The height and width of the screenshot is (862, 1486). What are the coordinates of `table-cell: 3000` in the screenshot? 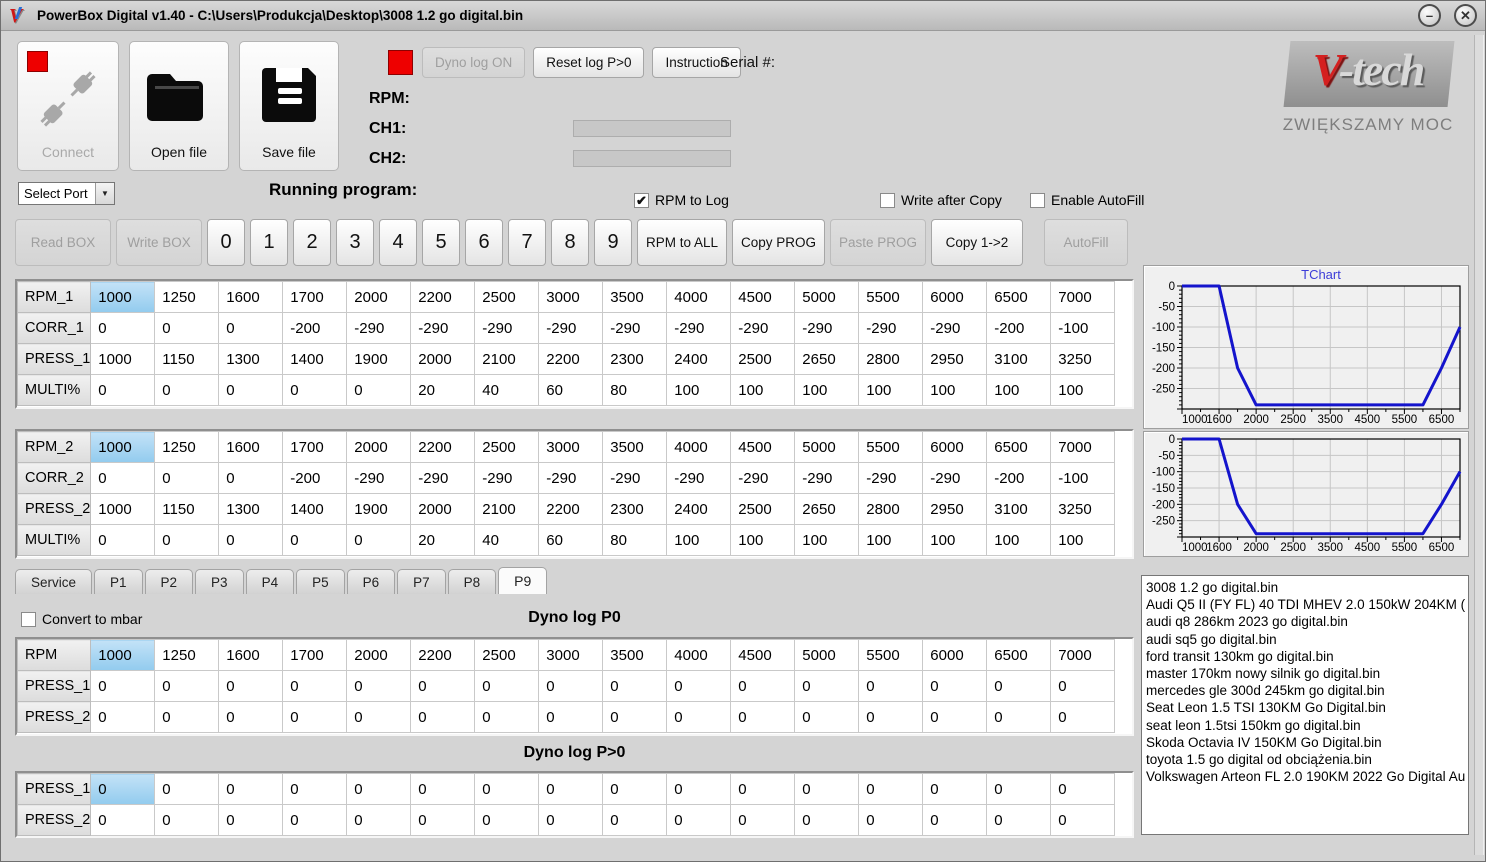 It's located at (571, 297).